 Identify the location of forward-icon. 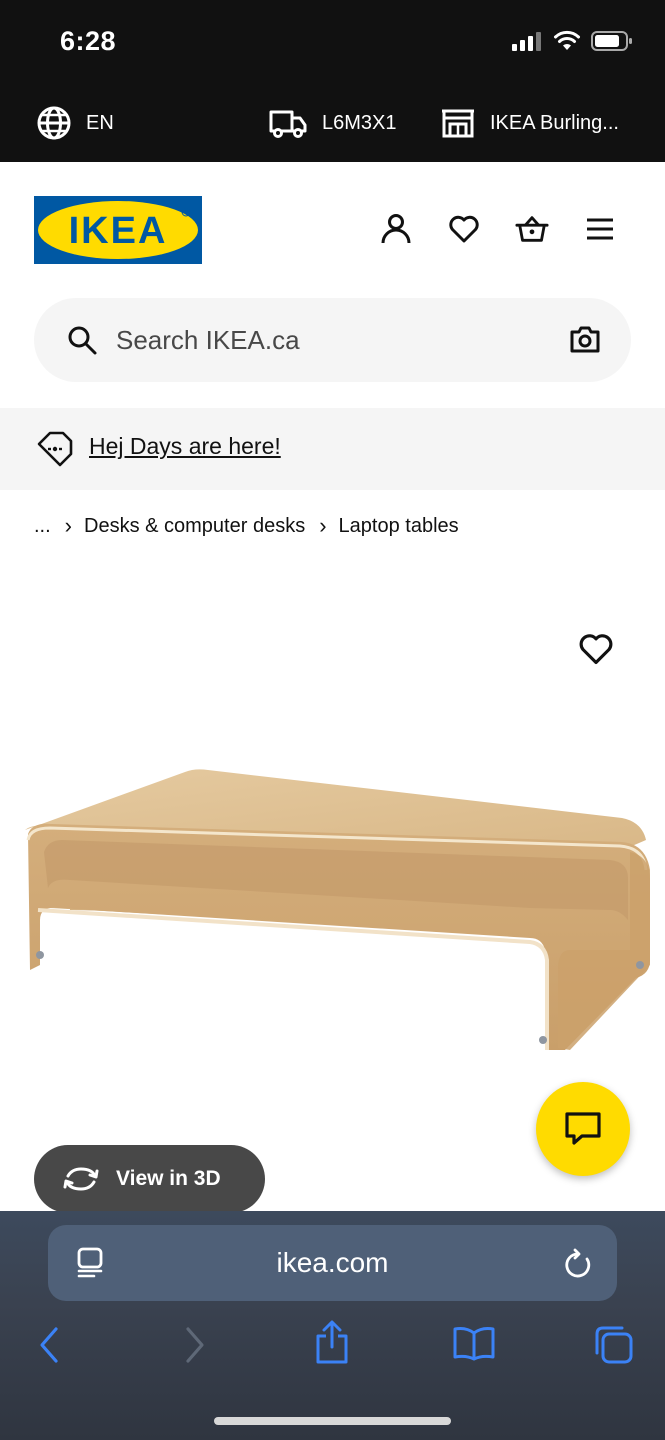
(194, 1345).